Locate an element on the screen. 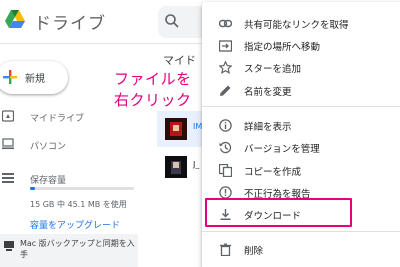 The height and width of the screenshot is (267, 400). storage-icon is located at coordinates (8, 178).